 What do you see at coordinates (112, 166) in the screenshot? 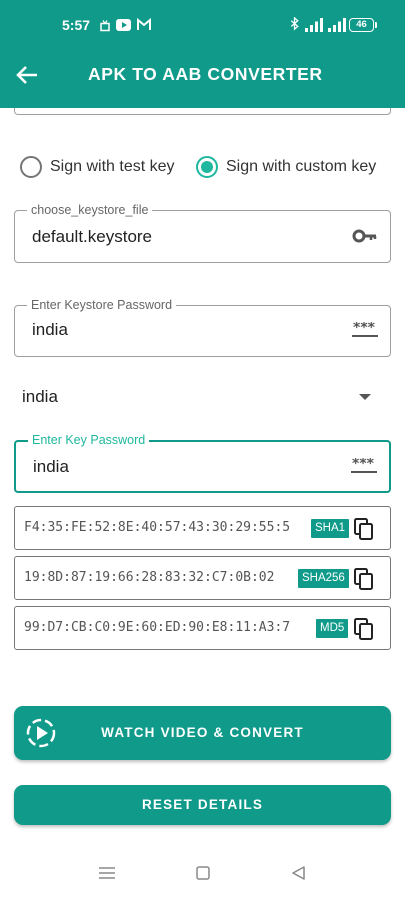
I see `radio-label: Sign with test key` at bounding box center [112, 166].